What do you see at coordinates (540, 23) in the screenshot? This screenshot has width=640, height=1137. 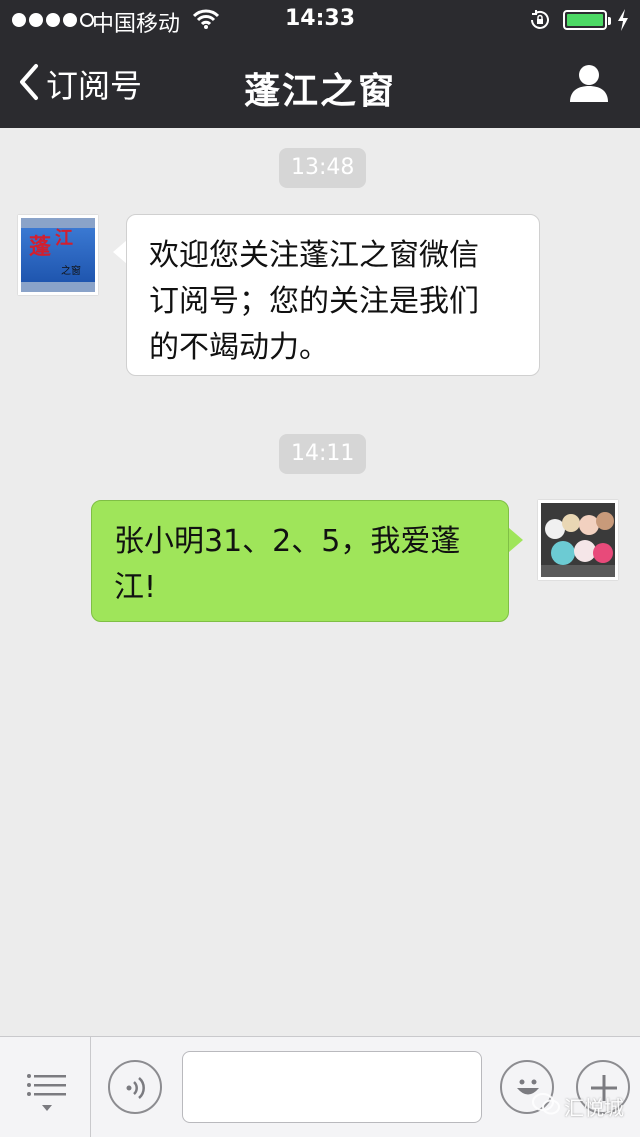 I see `rotation-lock-icon` at bounding box center [540, 23].